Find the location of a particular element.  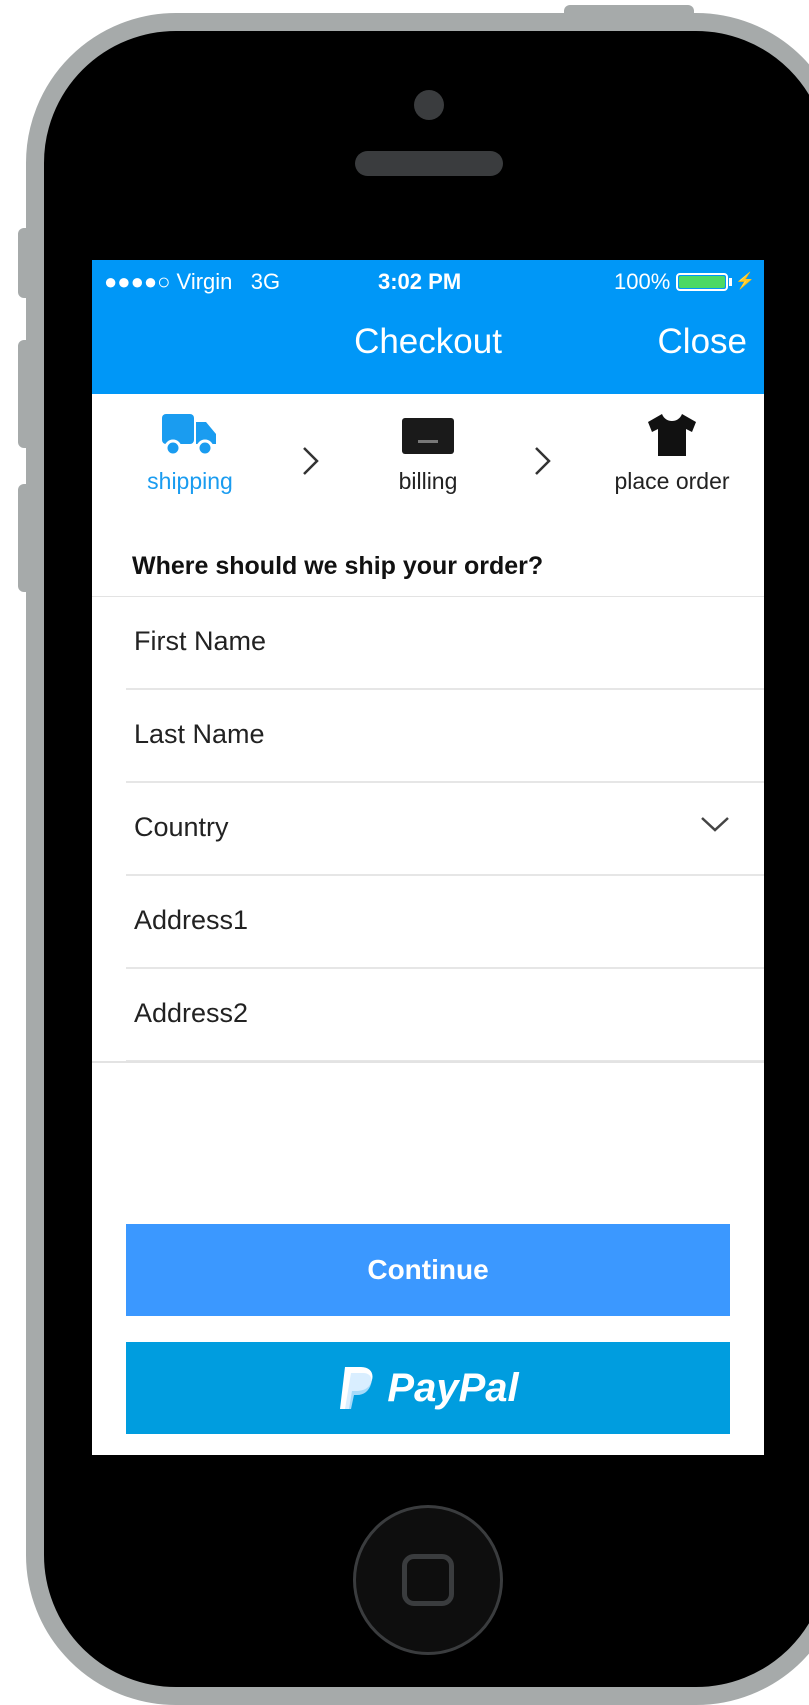

credit-card-icon is located at coordinates (428, 436).